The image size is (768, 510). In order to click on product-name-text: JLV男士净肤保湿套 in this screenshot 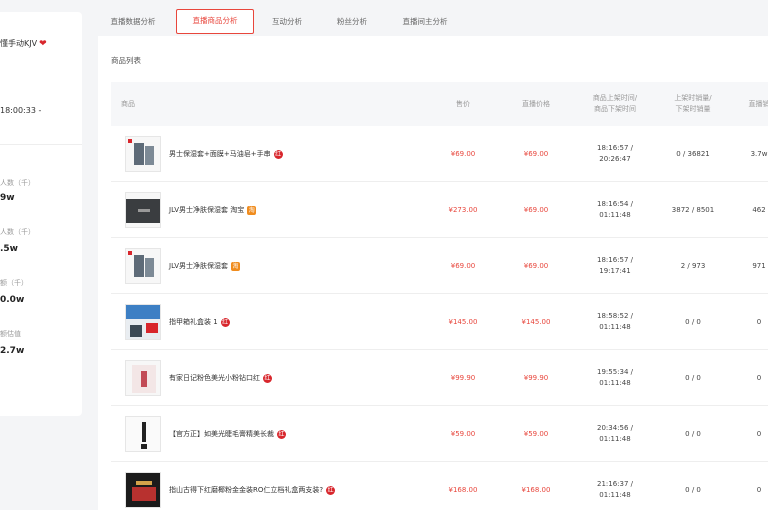, I will do `click(198, 266)`.